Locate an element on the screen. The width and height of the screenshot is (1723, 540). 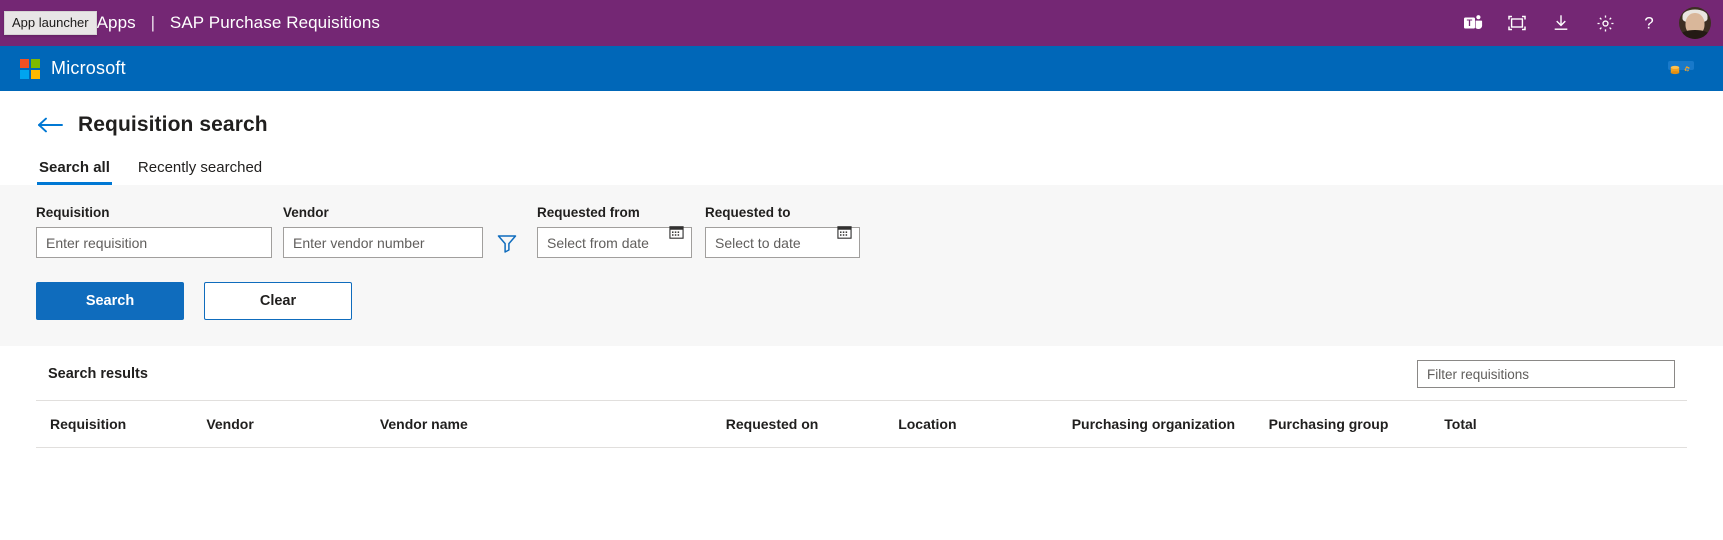
search-field-row: Requisition Vendor Requested from is located at coordinates (879, 231).